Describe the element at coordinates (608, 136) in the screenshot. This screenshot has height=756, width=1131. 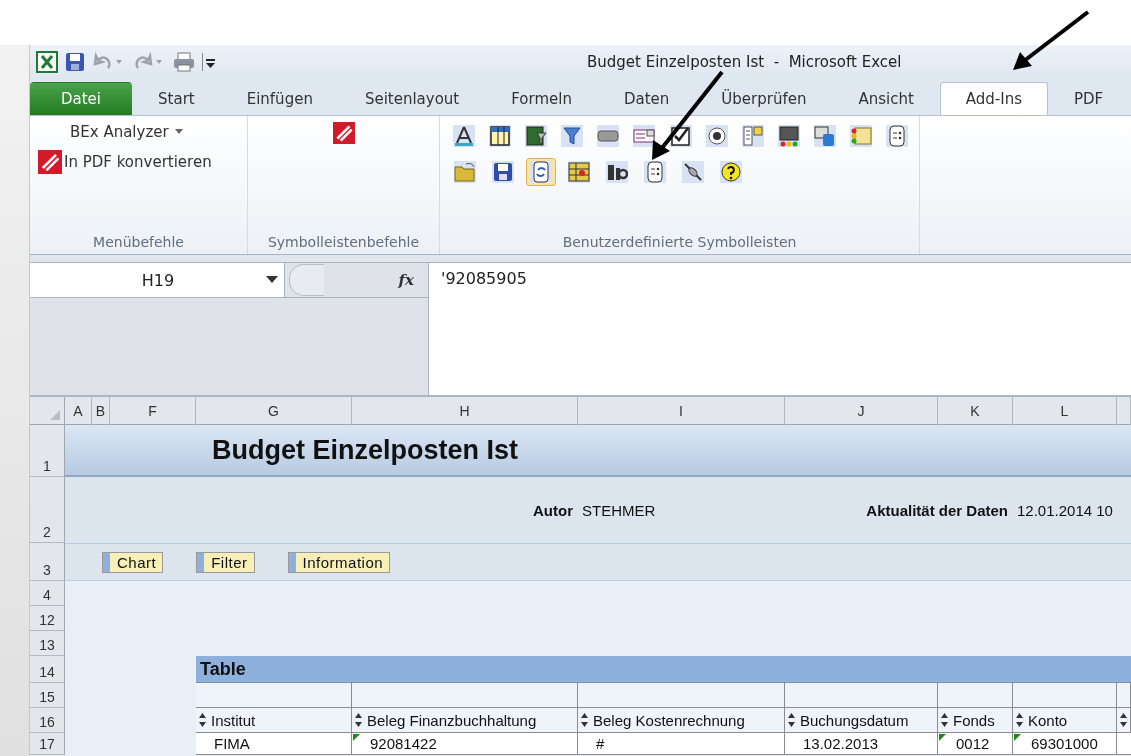
I see `button-shape-icon` at that location.